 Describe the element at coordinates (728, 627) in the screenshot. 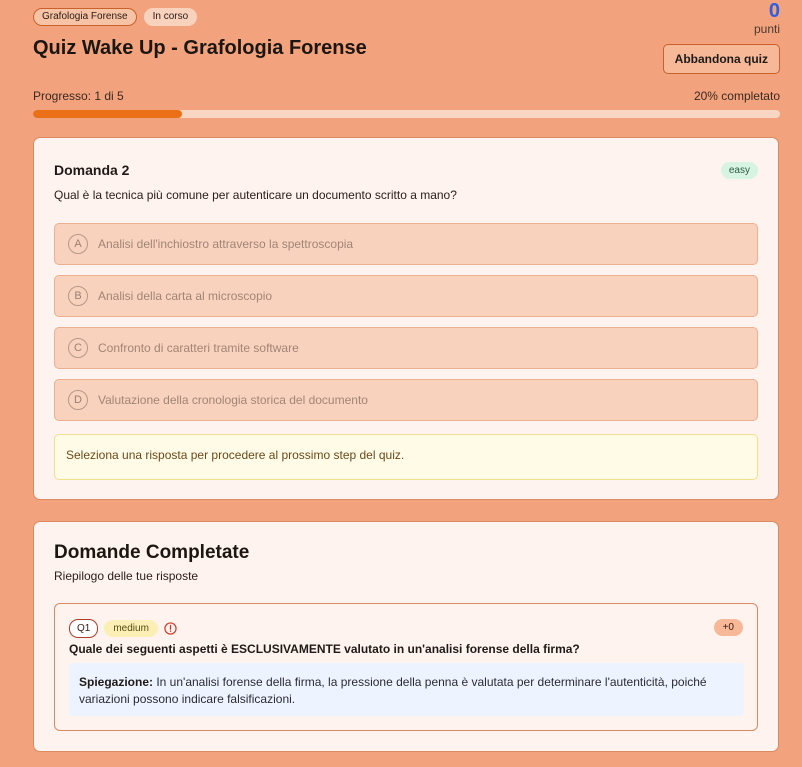

I see `points-badge: +0` at that location.